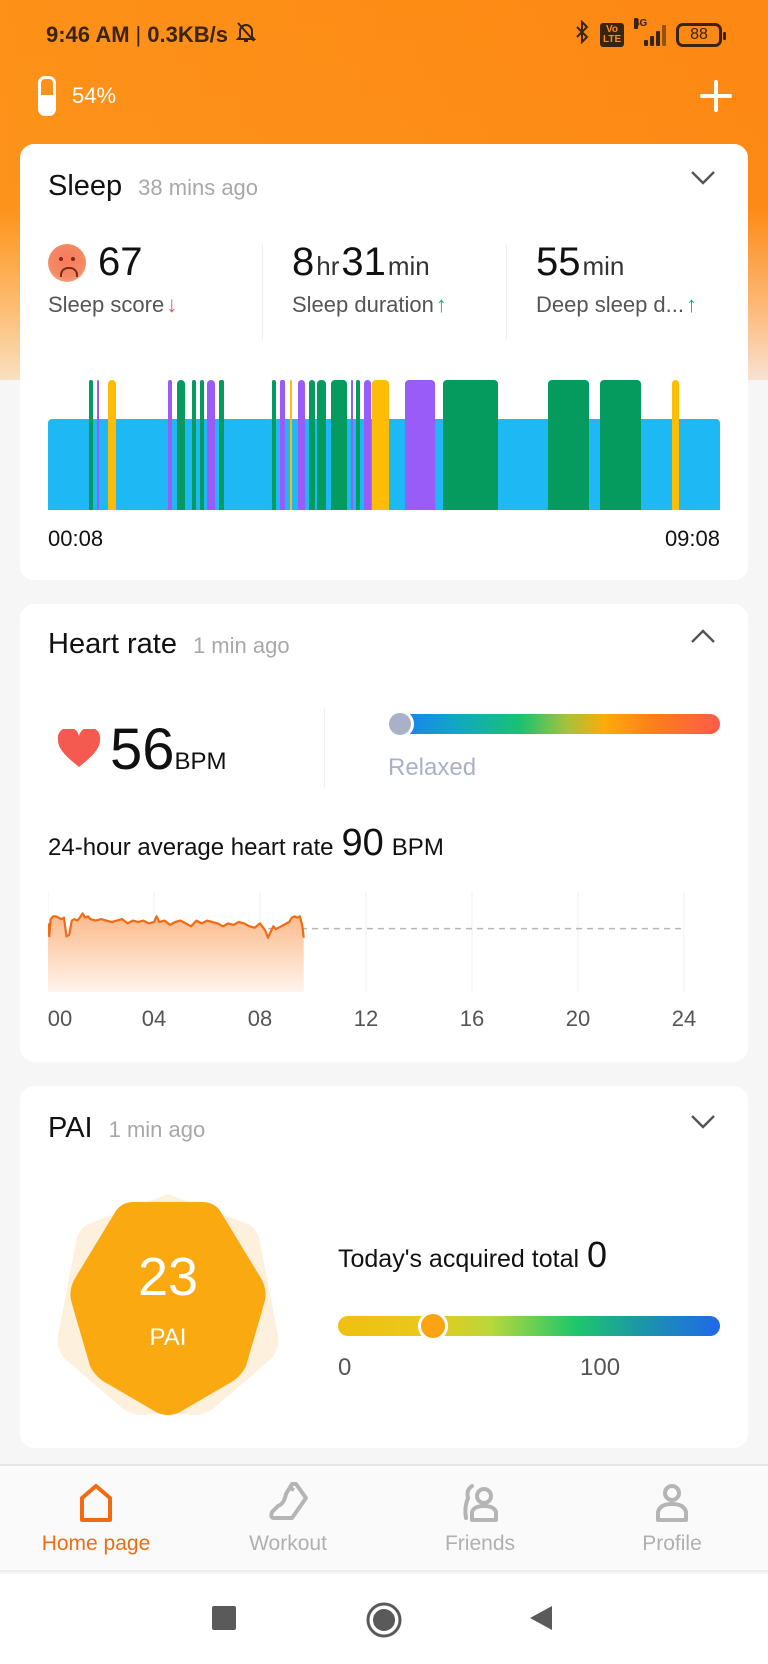 This screenshot has height=1664, width=768. Describe the element at coordinates (328, 266) in the screenshot. I see `duration-hours-unit: hr` at that location.